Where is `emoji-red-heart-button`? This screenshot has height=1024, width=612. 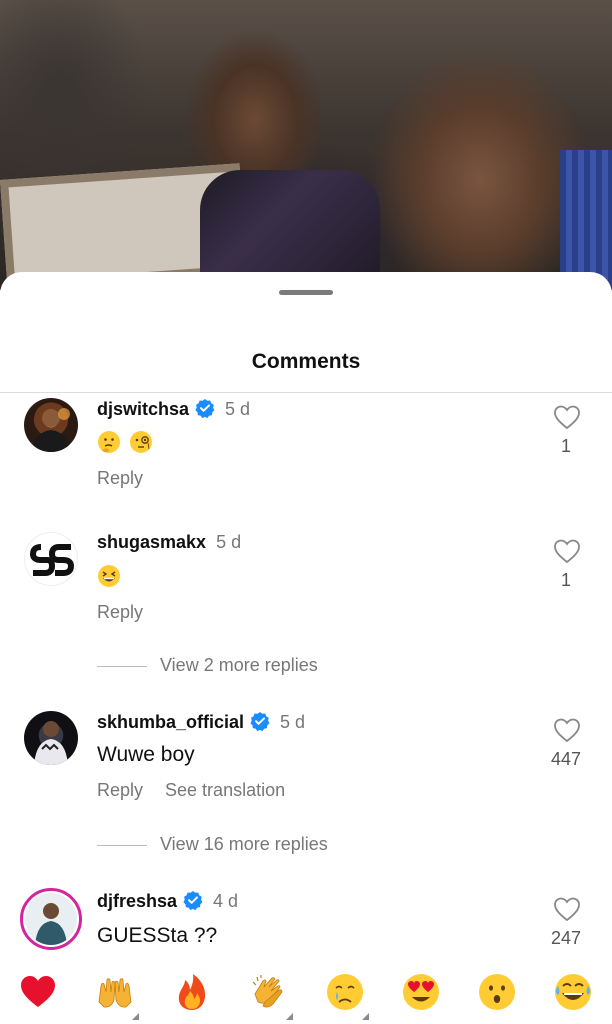
emoji-red-heart-button is located at coordinates (38, 992).